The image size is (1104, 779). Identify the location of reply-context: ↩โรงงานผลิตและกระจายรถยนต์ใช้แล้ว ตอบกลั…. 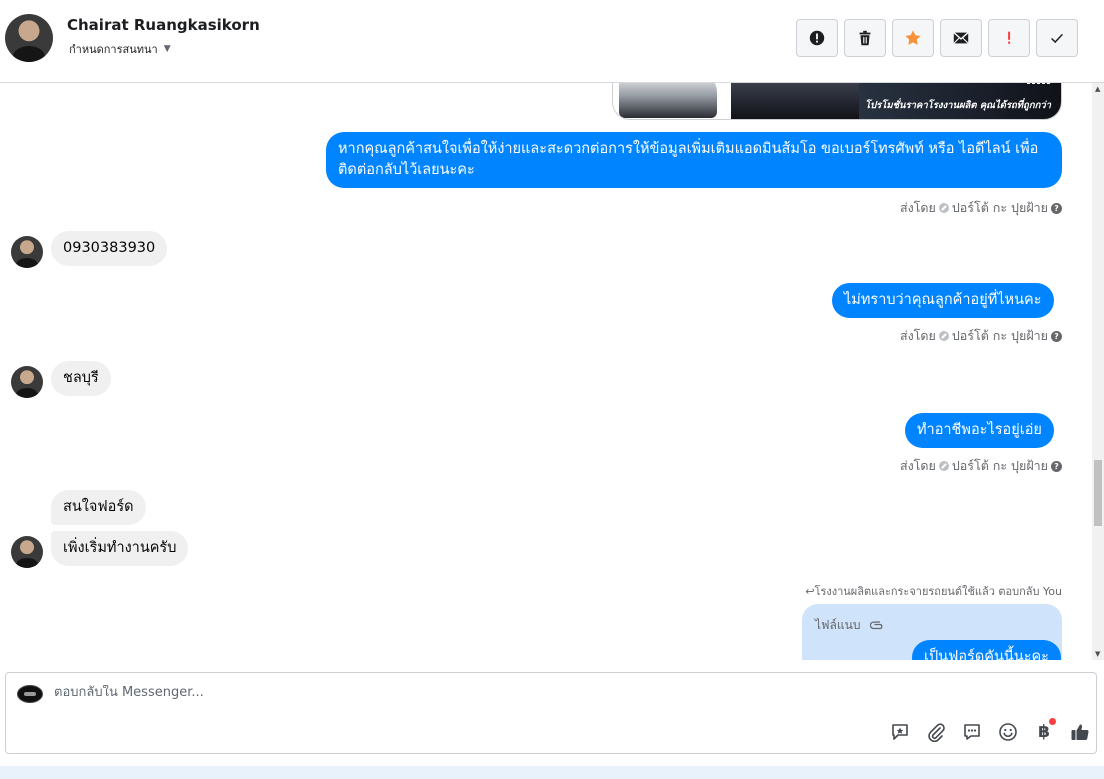
(933, 591).